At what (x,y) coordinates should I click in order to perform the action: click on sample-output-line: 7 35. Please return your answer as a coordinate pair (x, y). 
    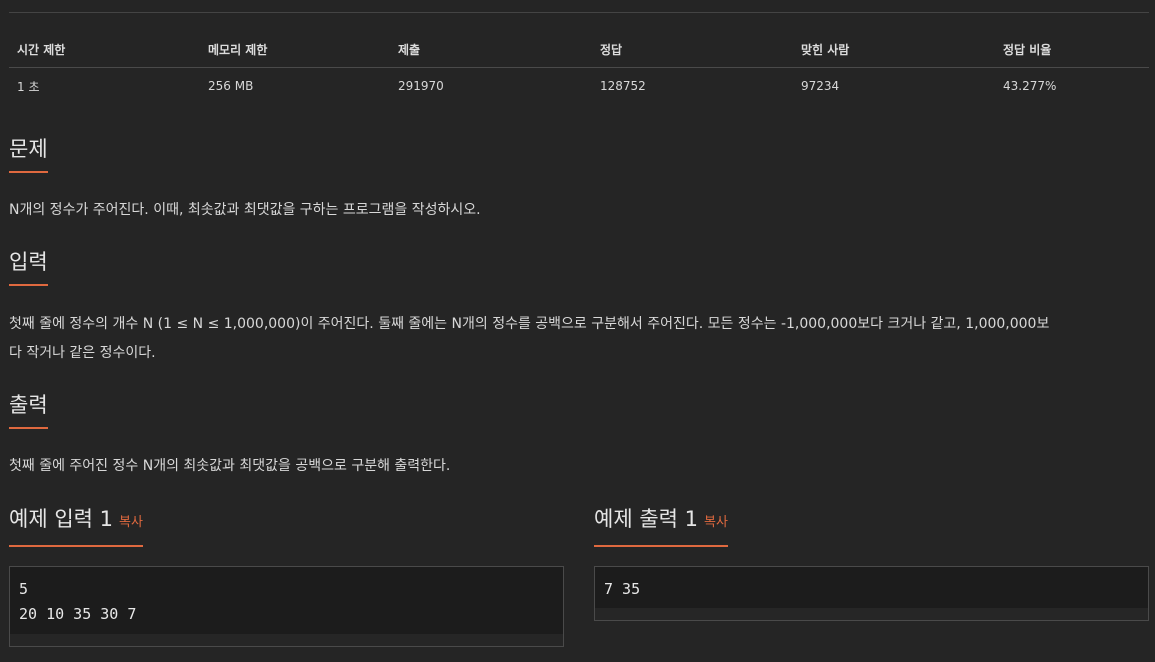
    Looking at the image, I should click on (622, 589).